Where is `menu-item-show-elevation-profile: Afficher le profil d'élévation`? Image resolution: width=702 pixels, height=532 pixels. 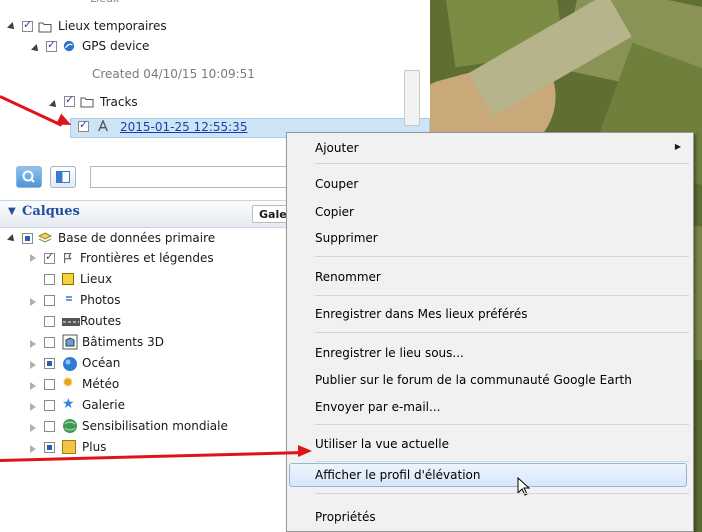
menu-item-show-elevation-profile: Afficher le profil d'élévation is located at coordinates (499, 475).